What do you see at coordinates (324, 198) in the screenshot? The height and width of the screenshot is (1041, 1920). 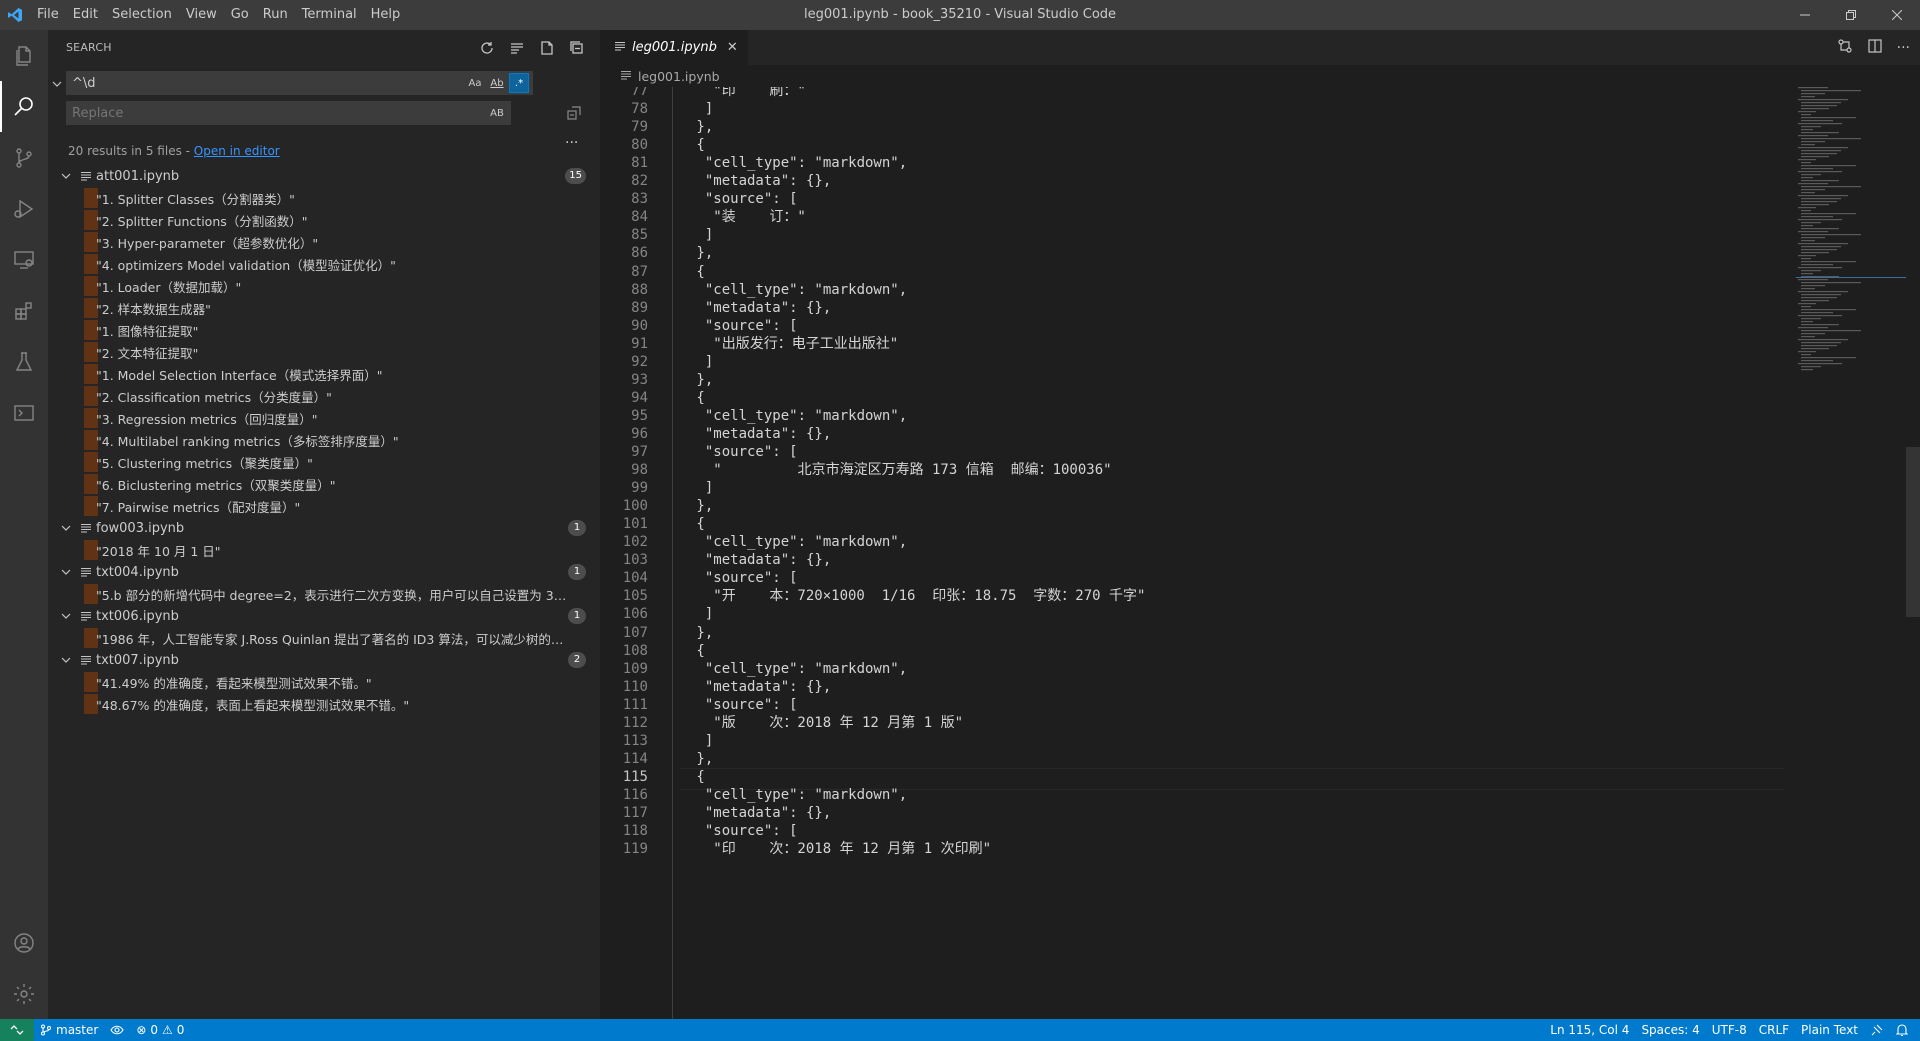 I see `result-match-row: "1. Splitter Classes（分割器类）"` at bounding box center [324, 198].